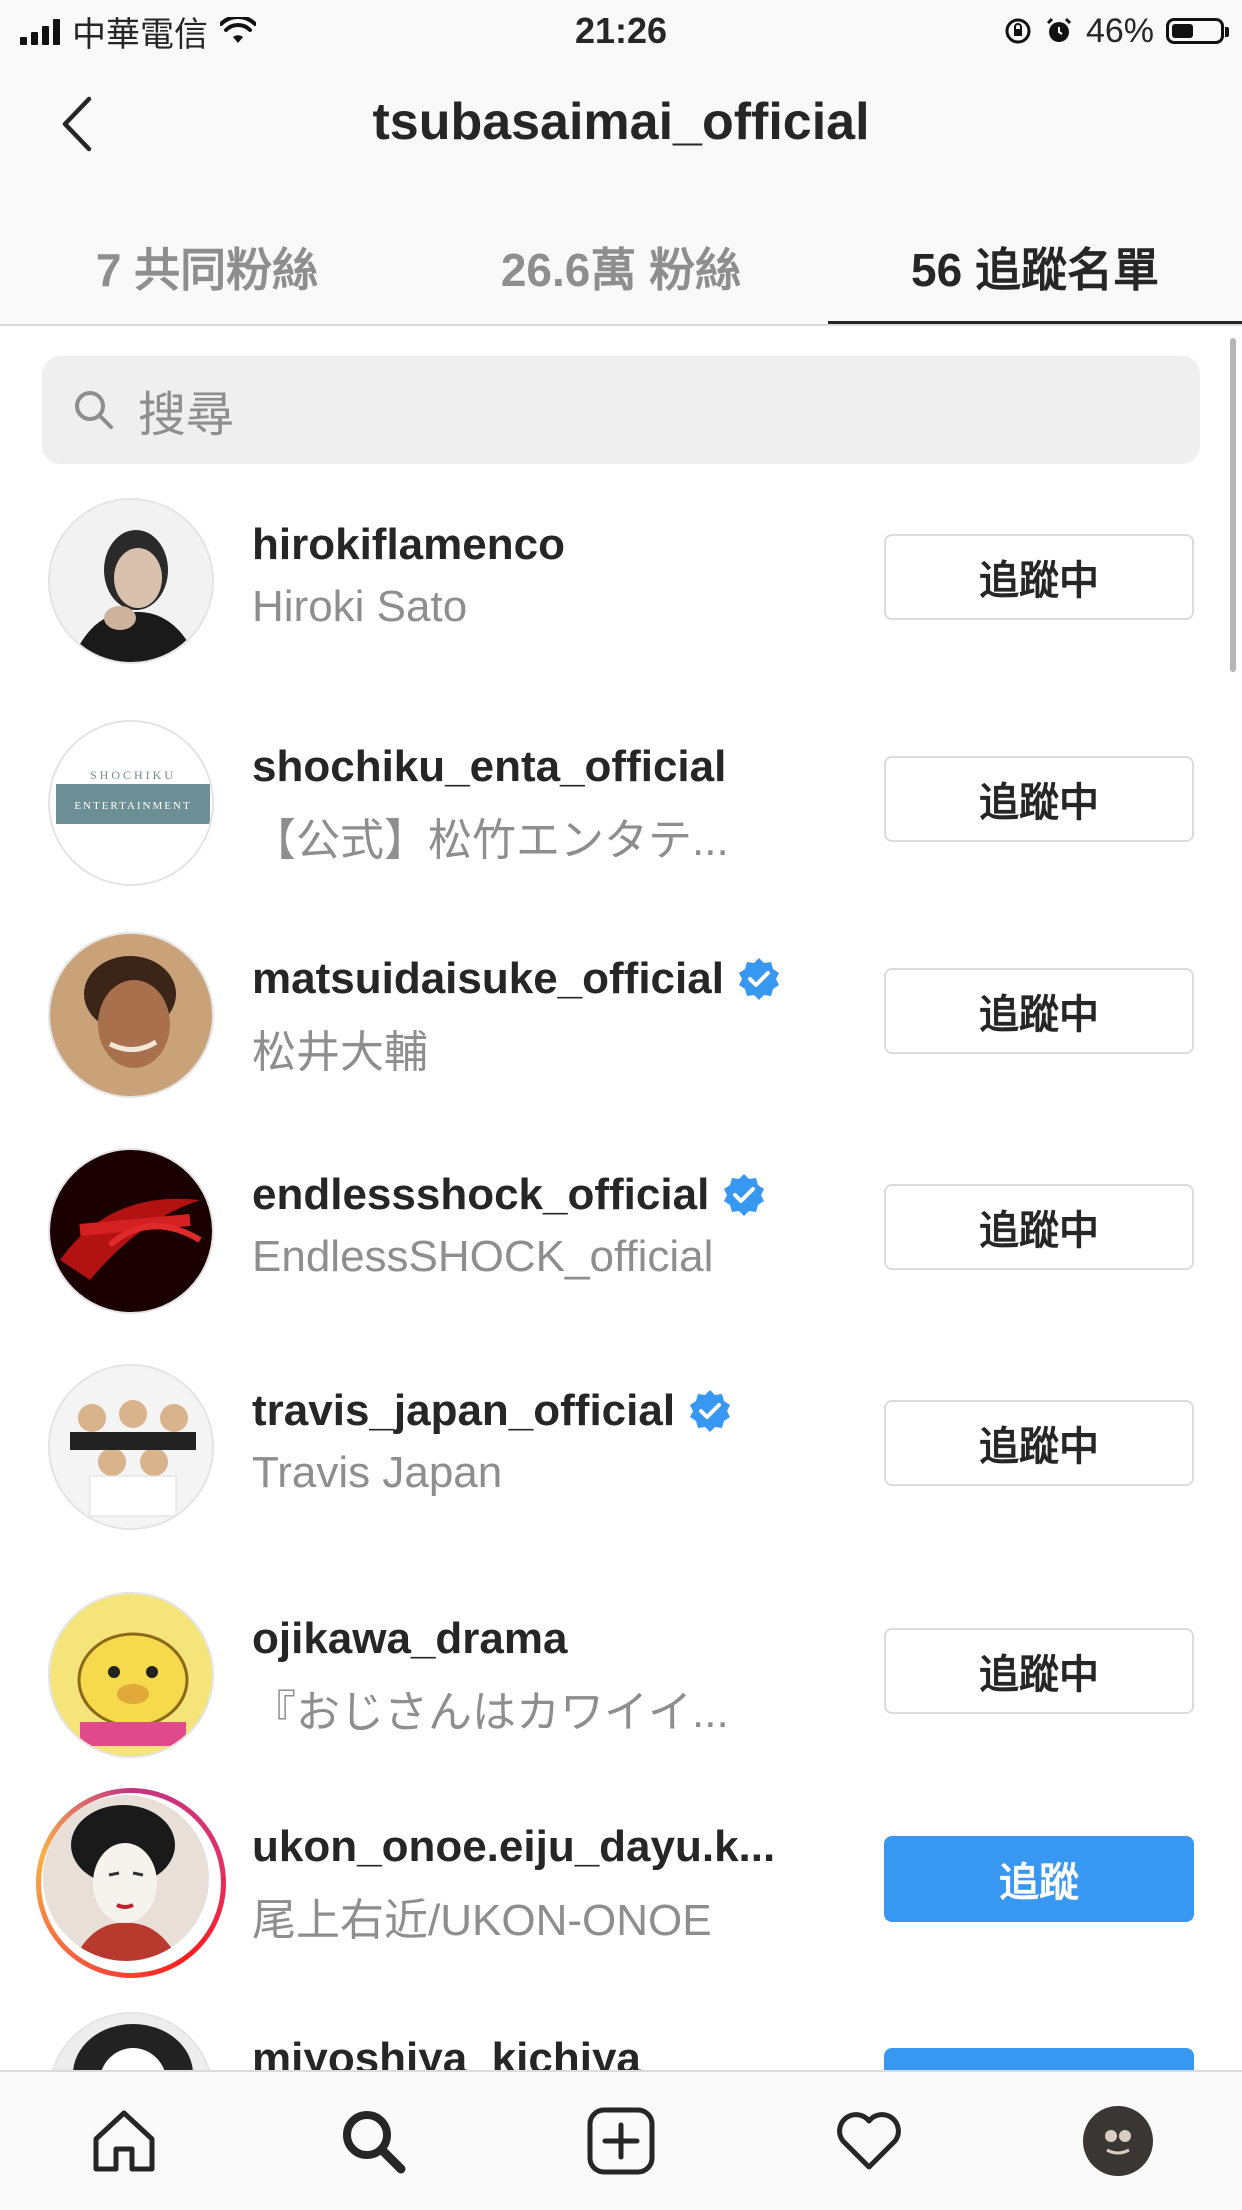 The image size is (1242, 2210). What do you see at coordinates (482, 1920) in the screenshot?
I see `full-name: 尾上右近/UKON-ONOE` at bounding box center [482, 1920].